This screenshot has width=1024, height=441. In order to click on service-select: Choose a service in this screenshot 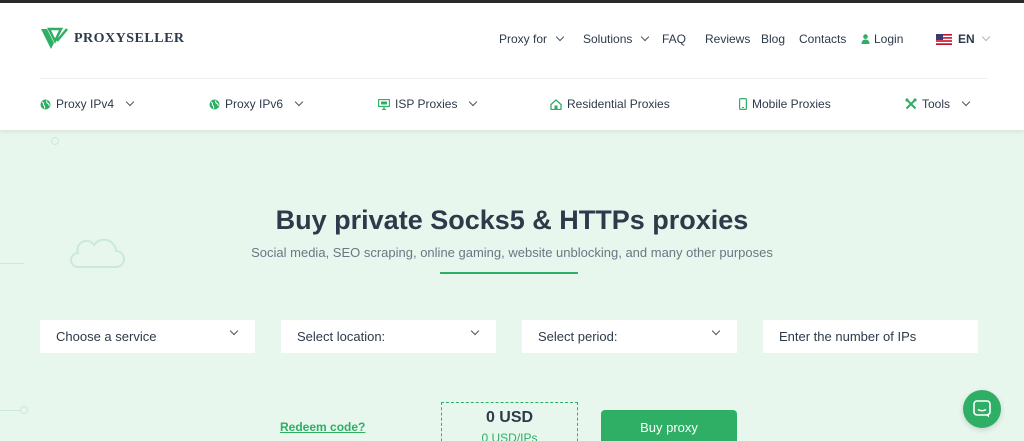, I will do `click(147, 336)`.